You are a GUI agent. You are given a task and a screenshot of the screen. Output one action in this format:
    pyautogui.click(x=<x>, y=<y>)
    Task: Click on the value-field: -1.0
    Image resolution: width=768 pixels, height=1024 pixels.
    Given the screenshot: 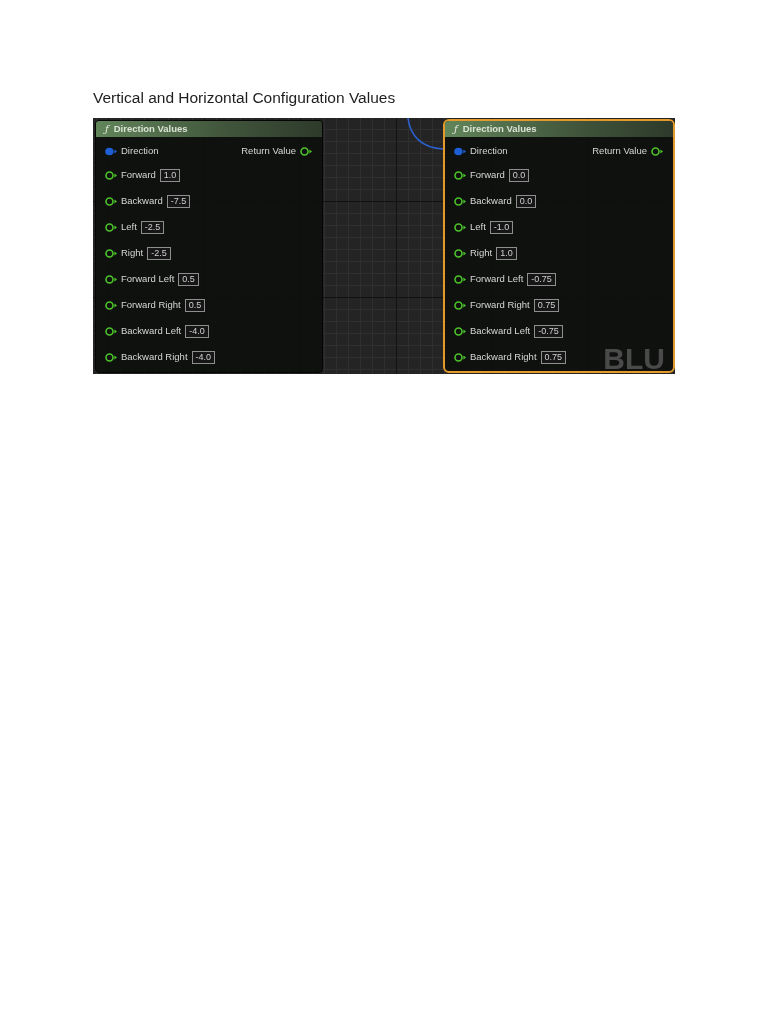 What is the action you would take?
    pyautogui.click(x=501, y=227)
    